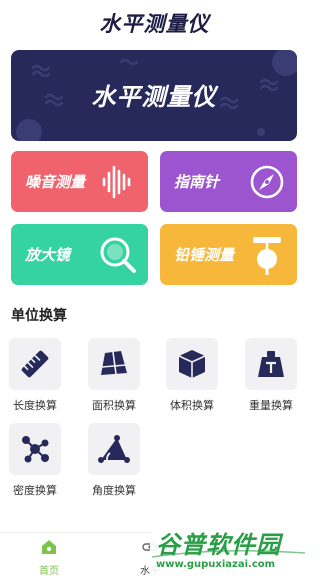 The width and height of the screenshot is (320, 579). Describe the element at coordinates (218, 545) in the screenshot. I see `watermark-brand: 谷普软件园` at that location.